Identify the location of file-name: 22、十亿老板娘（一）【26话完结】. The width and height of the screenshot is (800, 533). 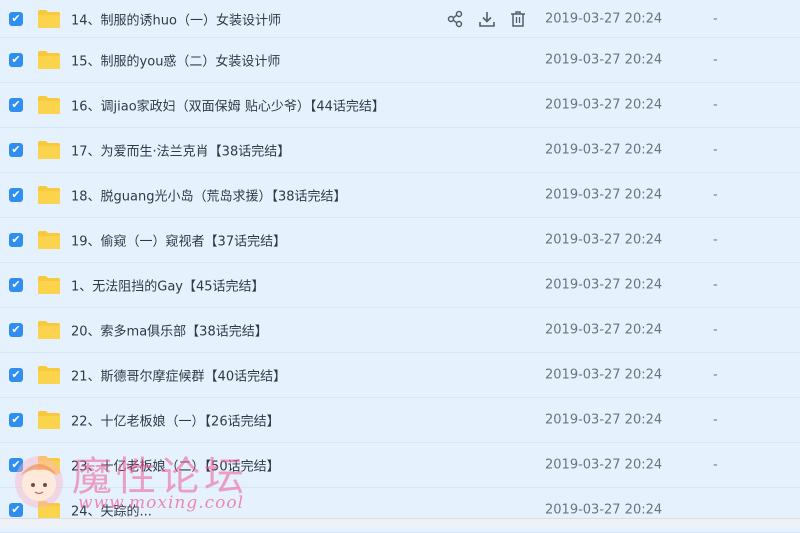
(175, 420).